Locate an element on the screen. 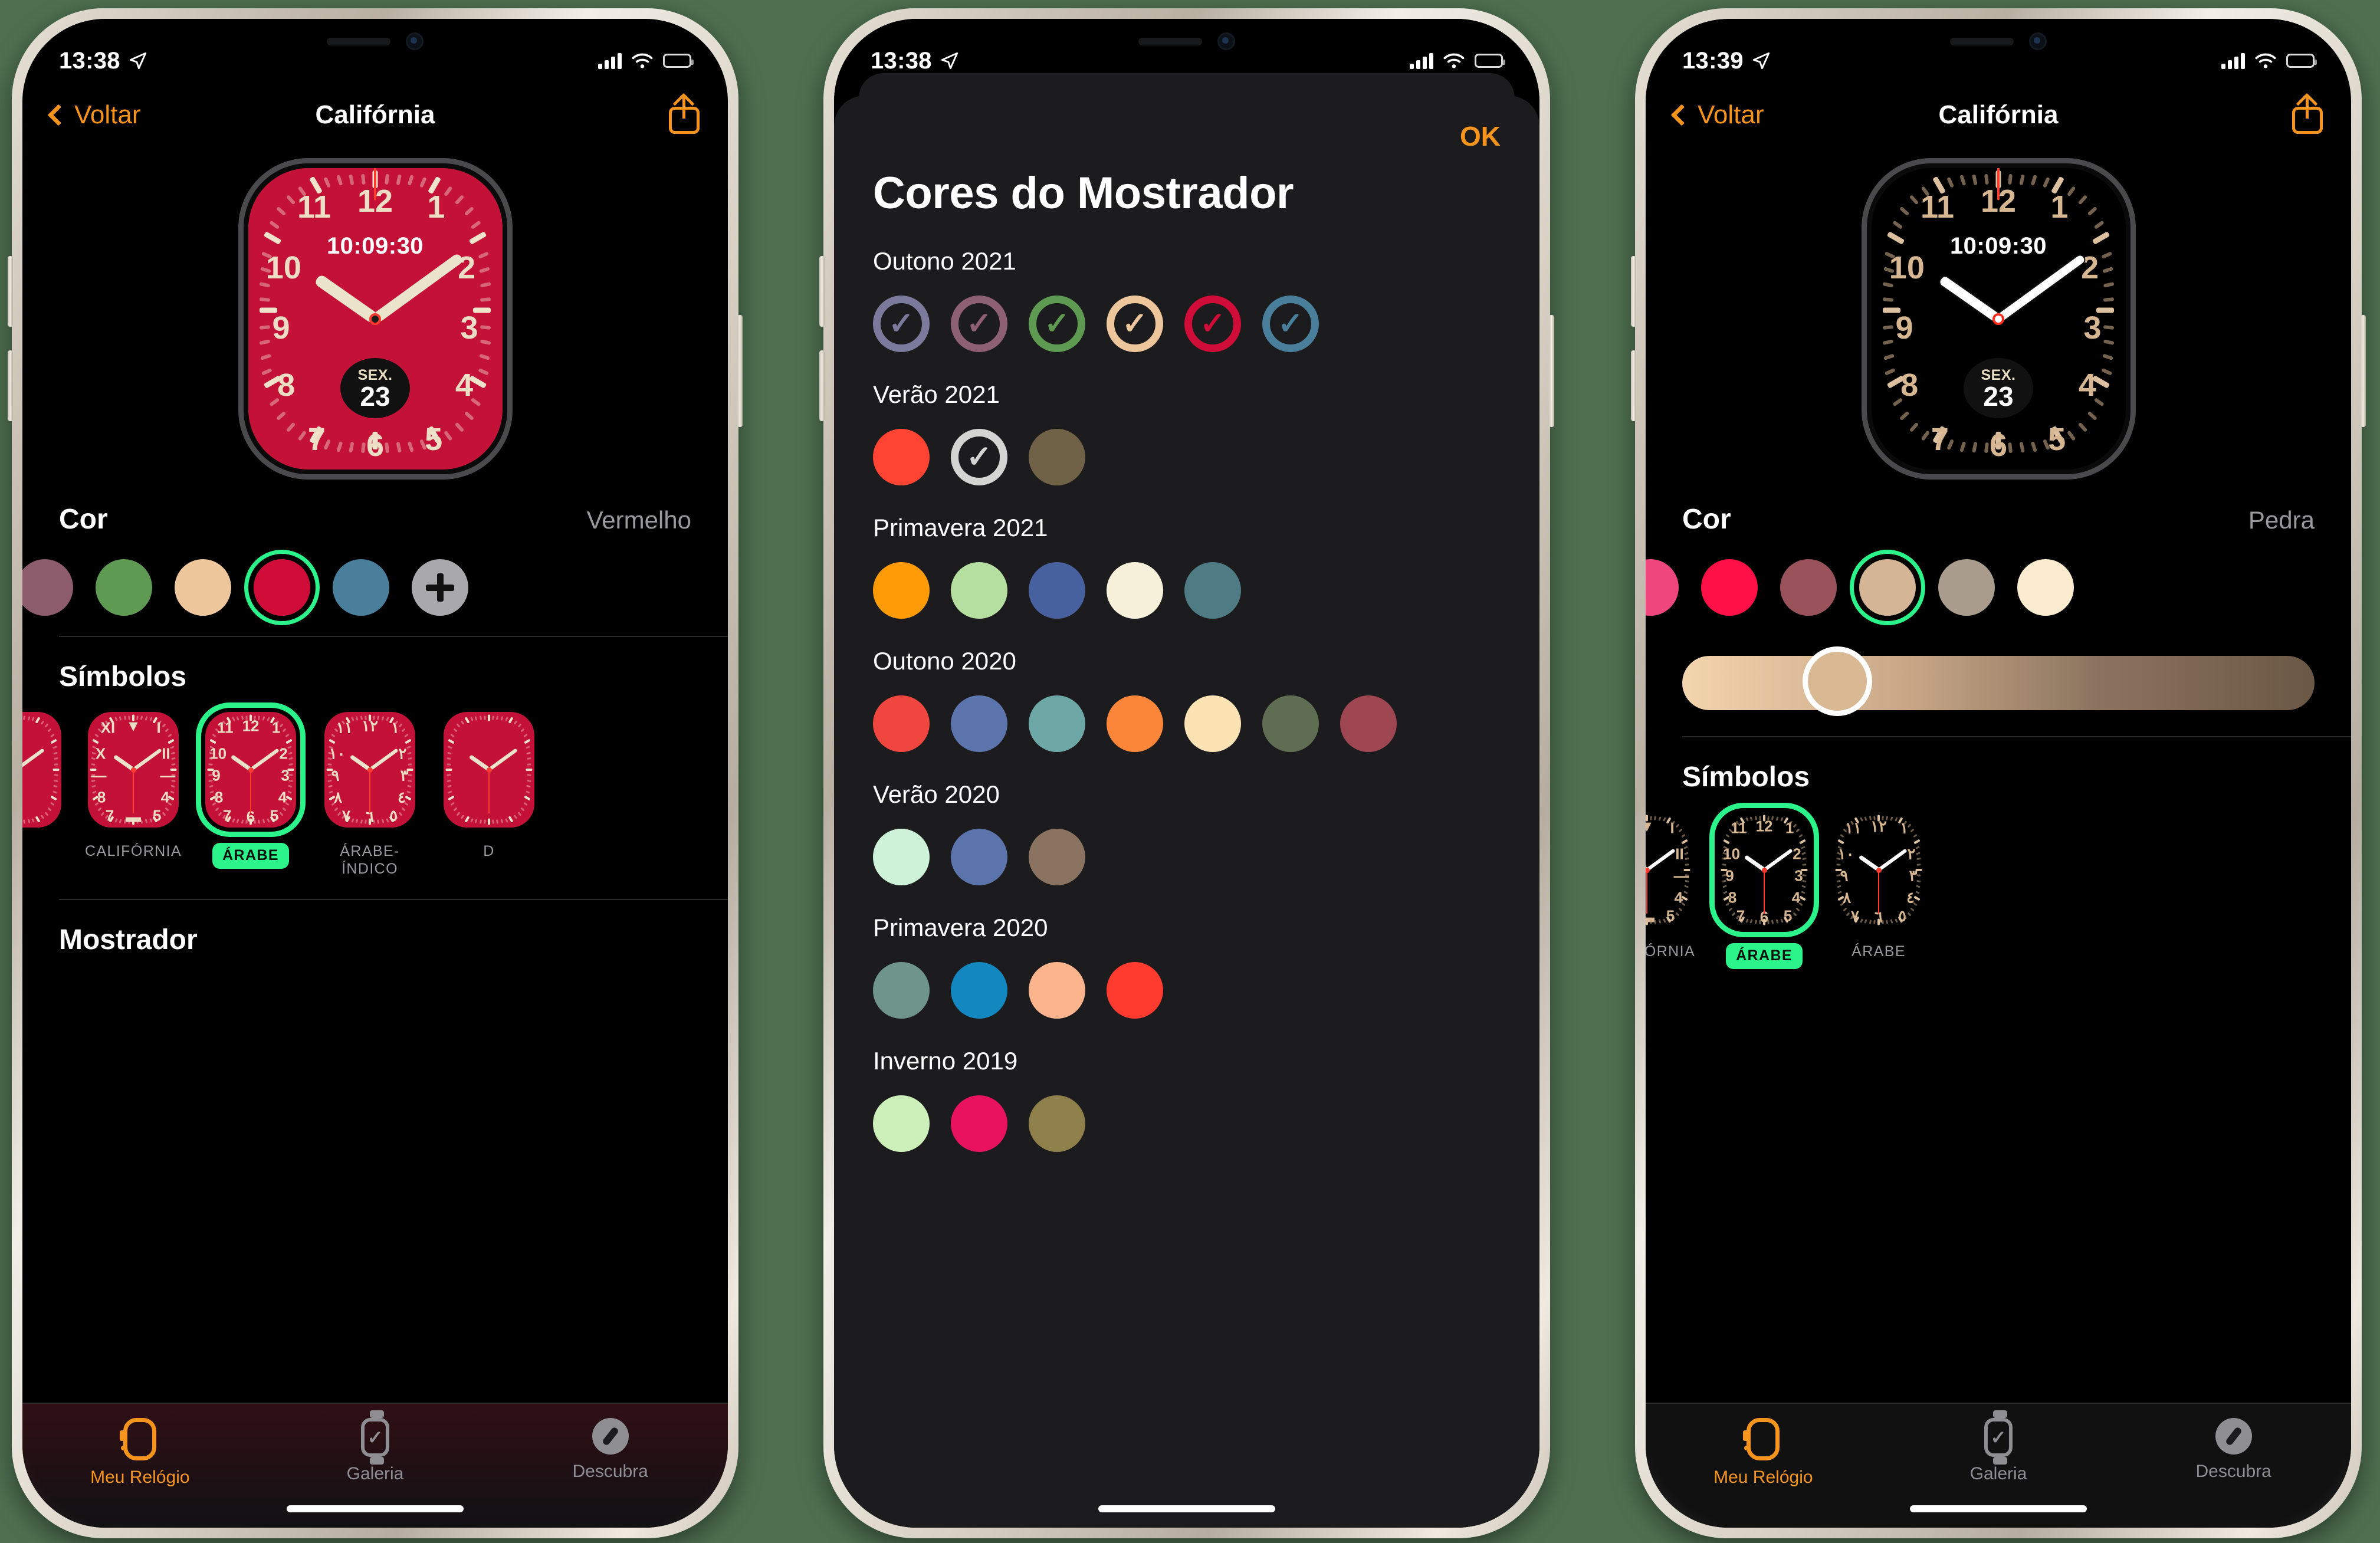 This screenshot has width=2380, height=1543. symbol-item-partial is located at coordinates (41, 770).